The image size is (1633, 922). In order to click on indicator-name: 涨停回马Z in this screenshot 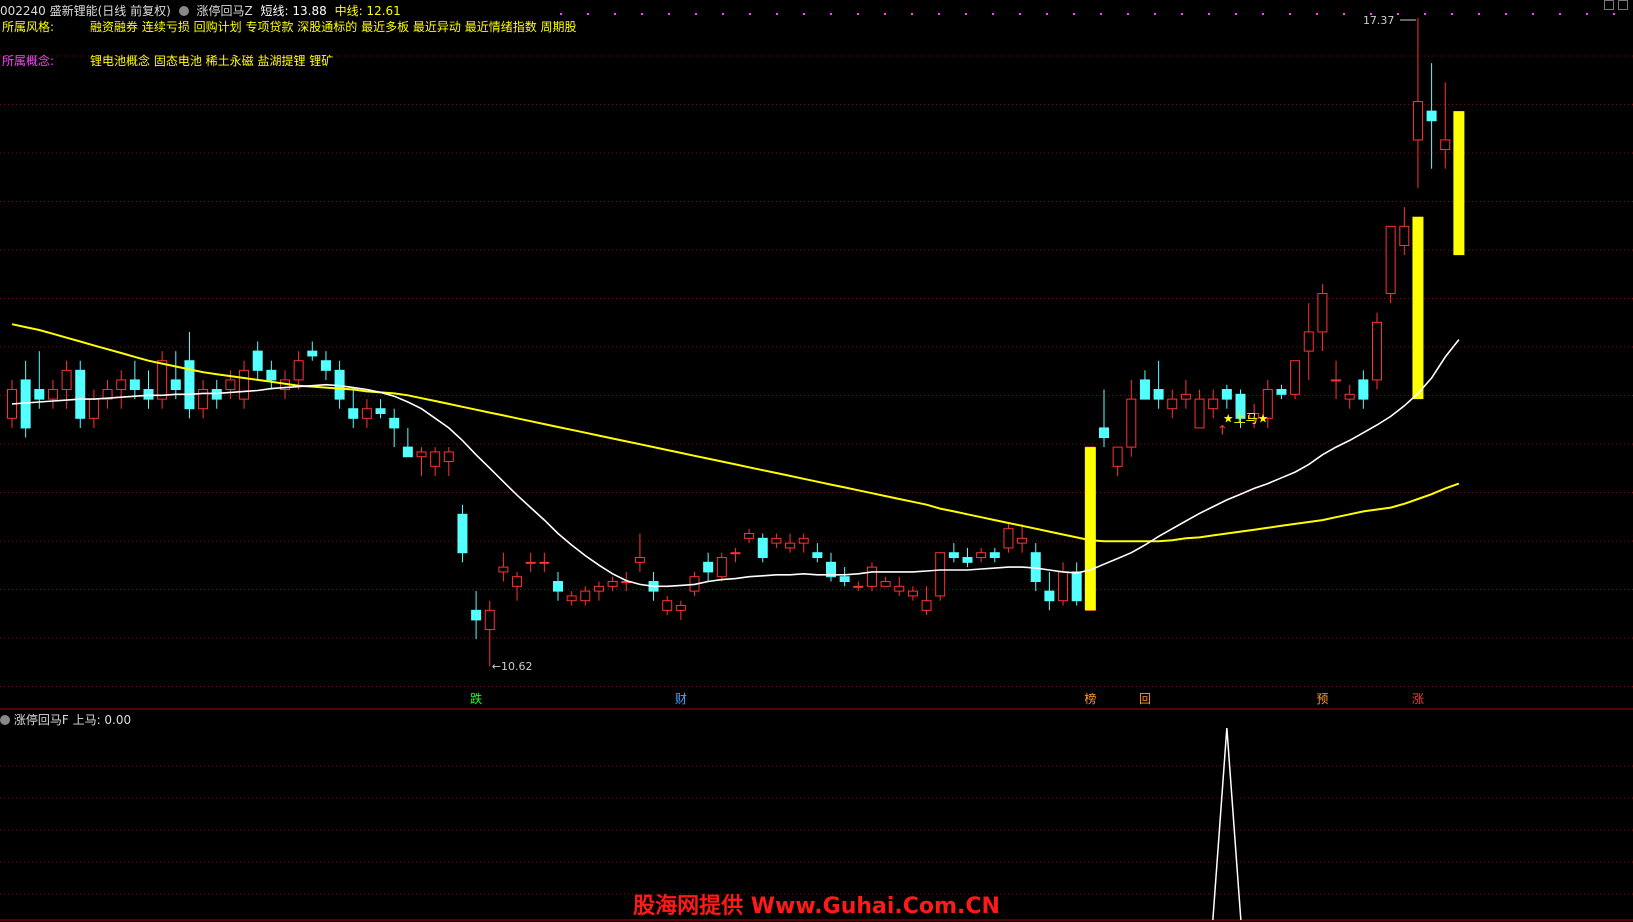, I will do `click(224, 11)`.